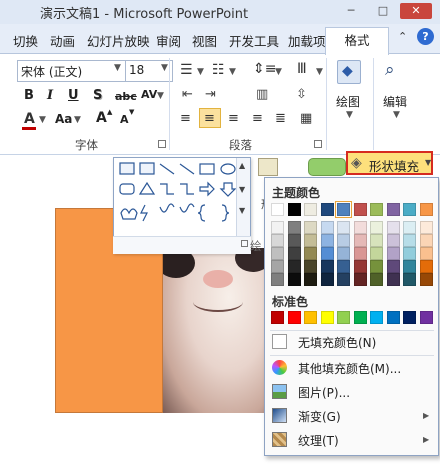 The height and width of the screenshot is (474, 440). Describe the element at coordinates (280, 118) in the screenshot. I see `distributed-icon: ≣` at that location.